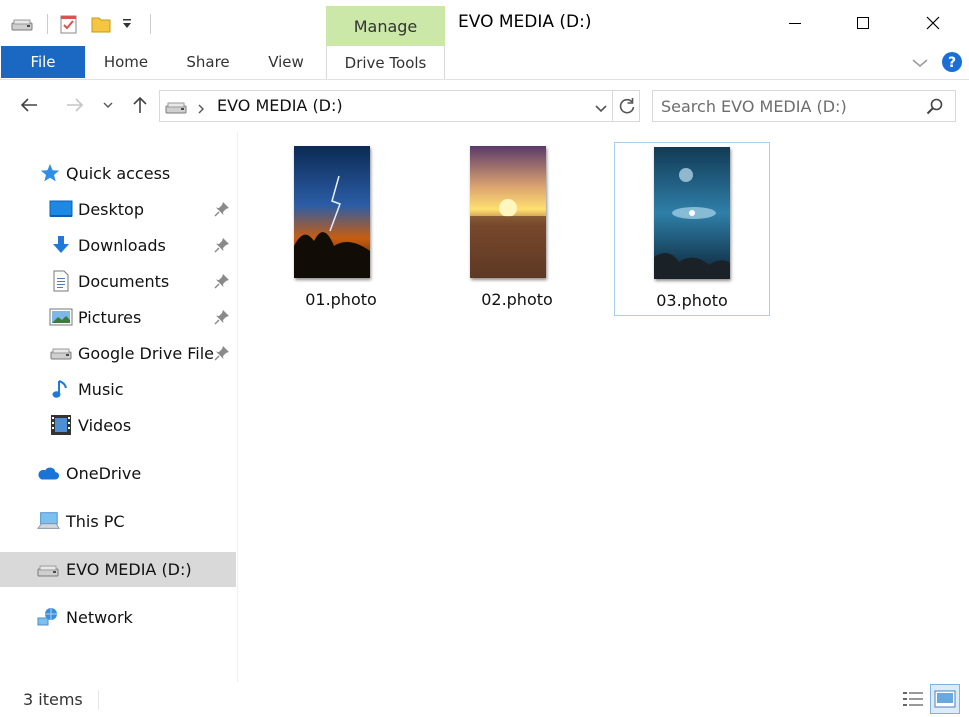  Describe the element at coordinates (69, 24) in the screenshot. I see `properties-icon` at that location.